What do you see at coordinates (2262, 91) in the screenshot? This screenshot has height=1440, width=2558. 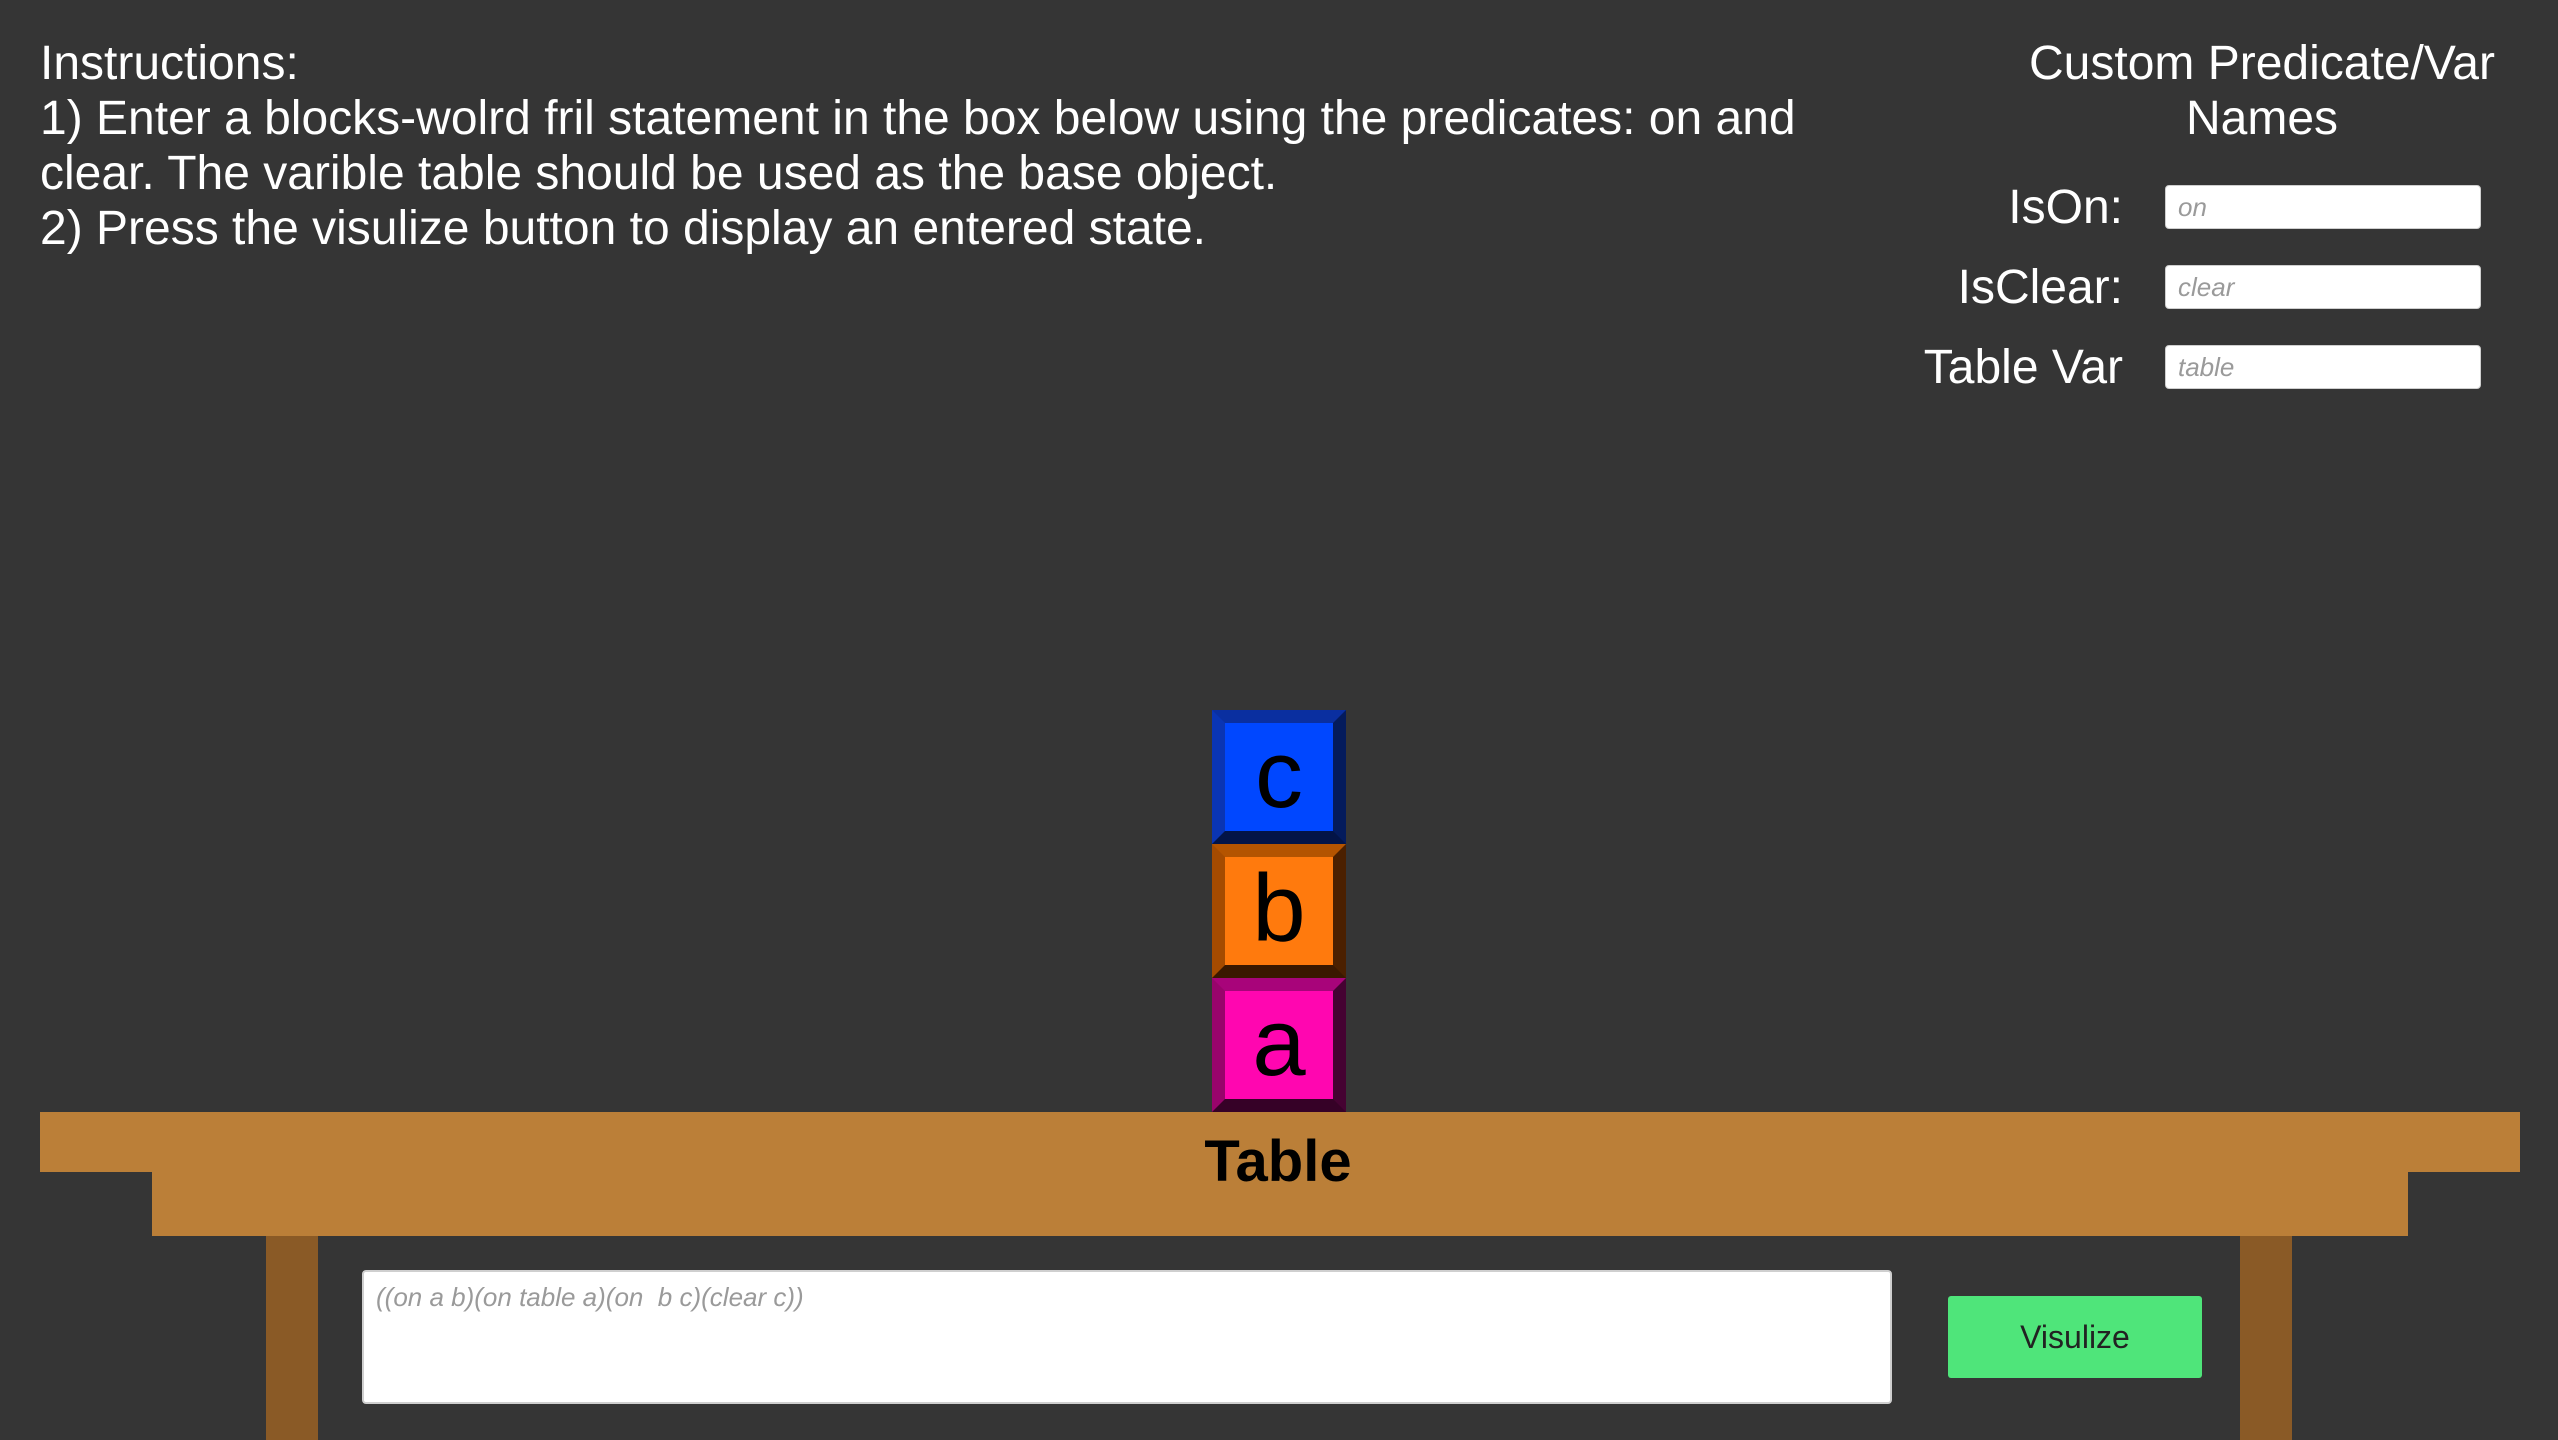 I see `custom-panel-title: Custom Predicate/Var Names` at bounding box center [2262, 91].